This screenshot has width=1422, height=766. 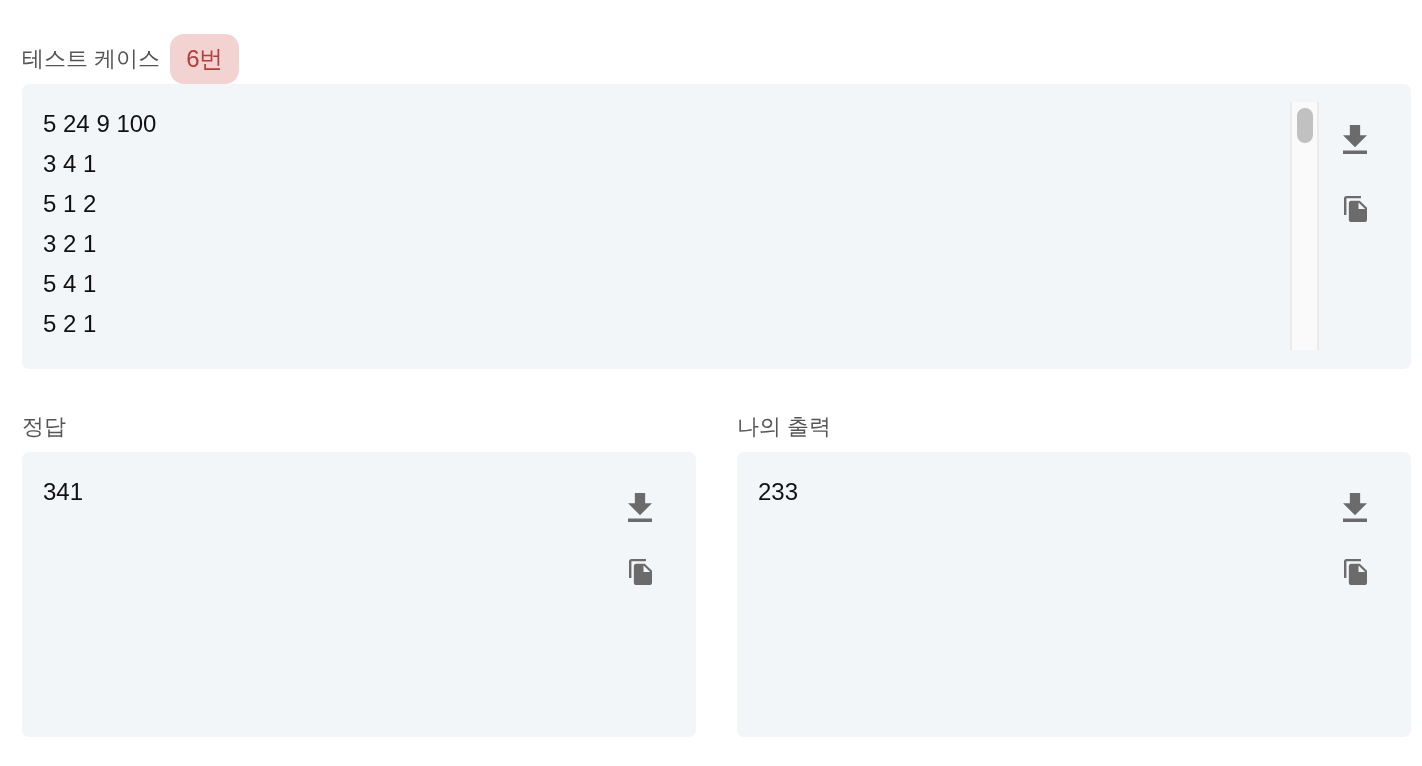 What do you see at coordinates (63, 492) in the screenshot?
I see `output-line: 341` at bounding box center [63, 492].